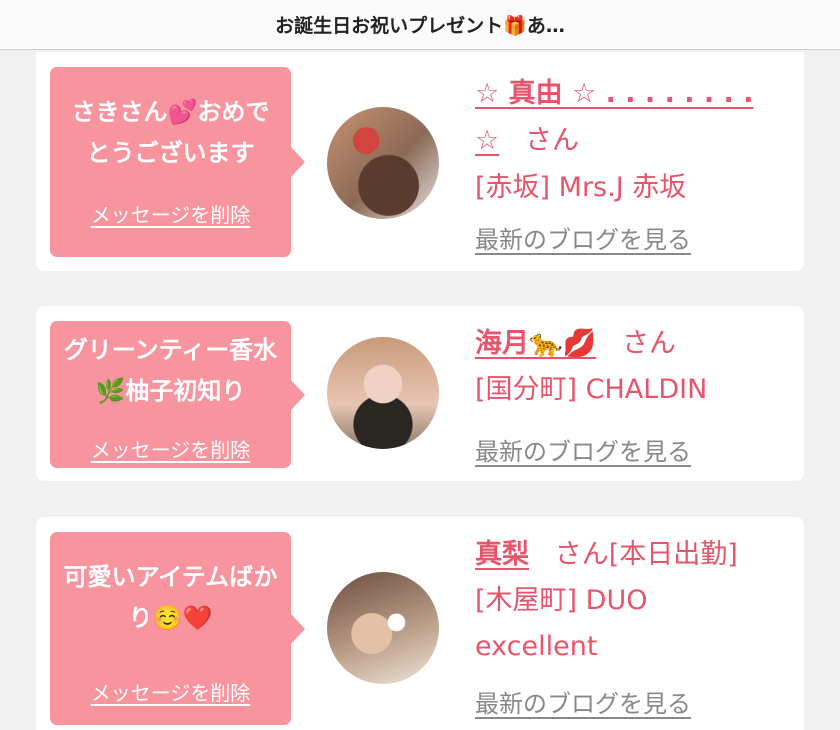  What do you see at coordinates (170, 132) in the screenshot?
I see `message-text: さきさん💕おめでとうございます` at bounding box center [170, 132].